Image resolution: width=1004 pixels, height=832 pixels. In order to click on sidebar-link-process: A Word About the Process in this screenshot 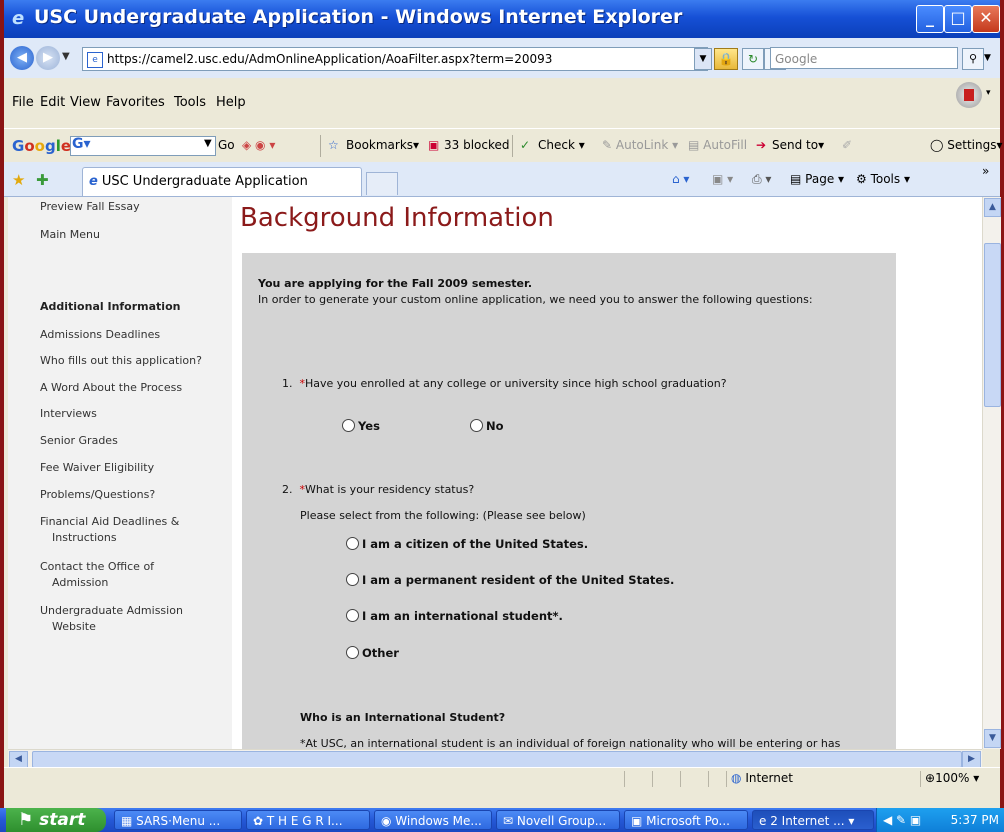, I will do `click(135, 388)`.